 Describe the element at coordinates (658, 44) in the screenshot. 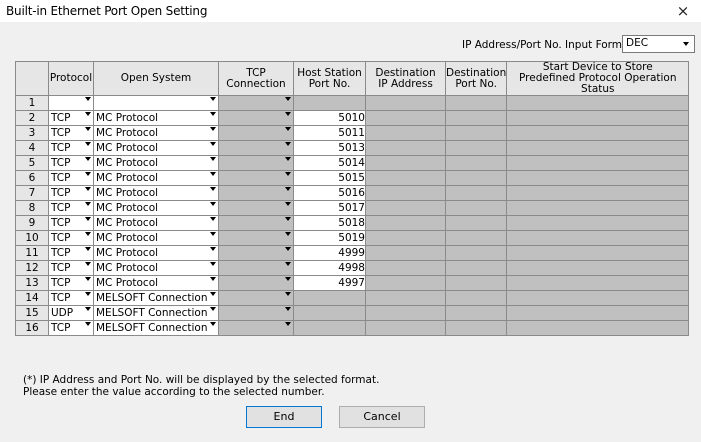

I see `input-format-select: DEC` at that location.